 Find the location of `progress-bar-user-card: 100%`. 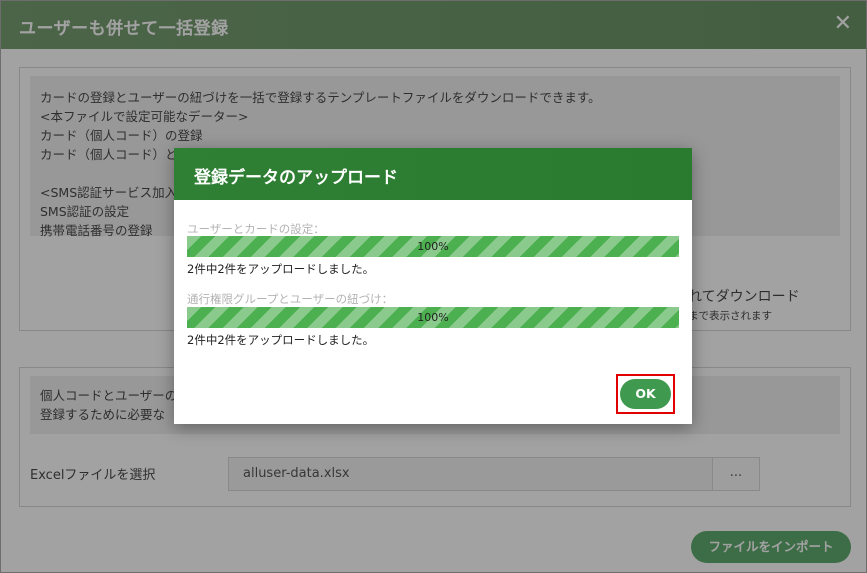

progress-bar-user-card: 100% is located at coordinates (433, 246).